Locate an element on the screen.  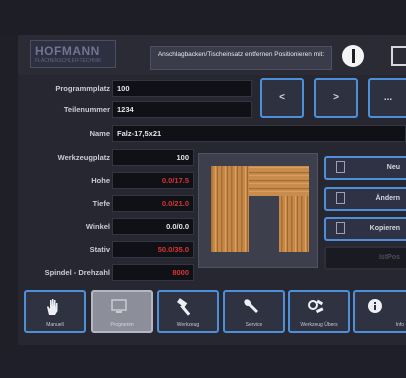
tab-manuell-label: Manuell is located at coordinates (55, 325).